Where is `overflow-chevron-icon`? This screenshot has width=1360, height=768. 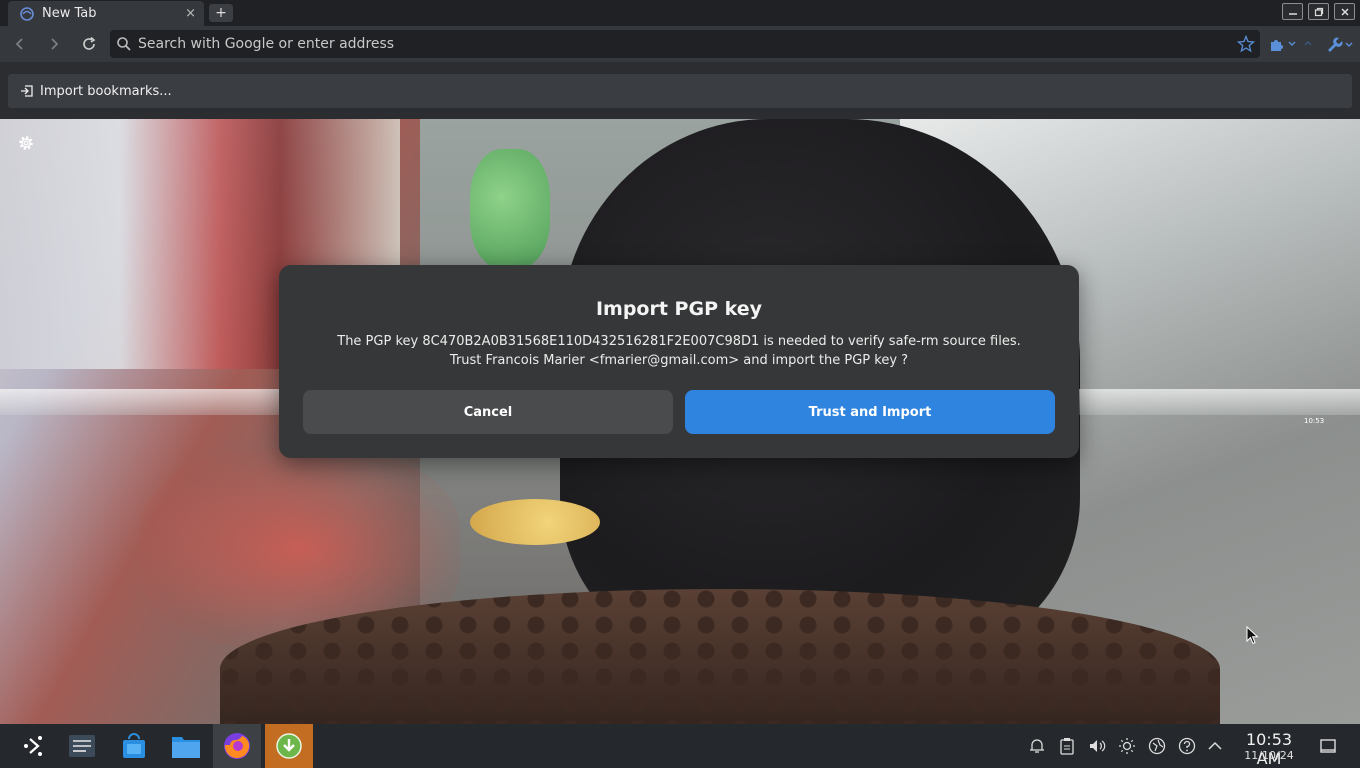 overflow-chevron-icon is located at coordinates (1308, 43).